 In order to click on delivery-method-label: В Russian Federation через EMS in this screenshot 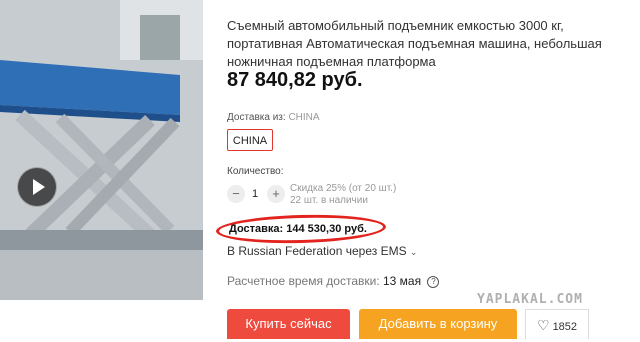, I will do `click(317, 251)`.